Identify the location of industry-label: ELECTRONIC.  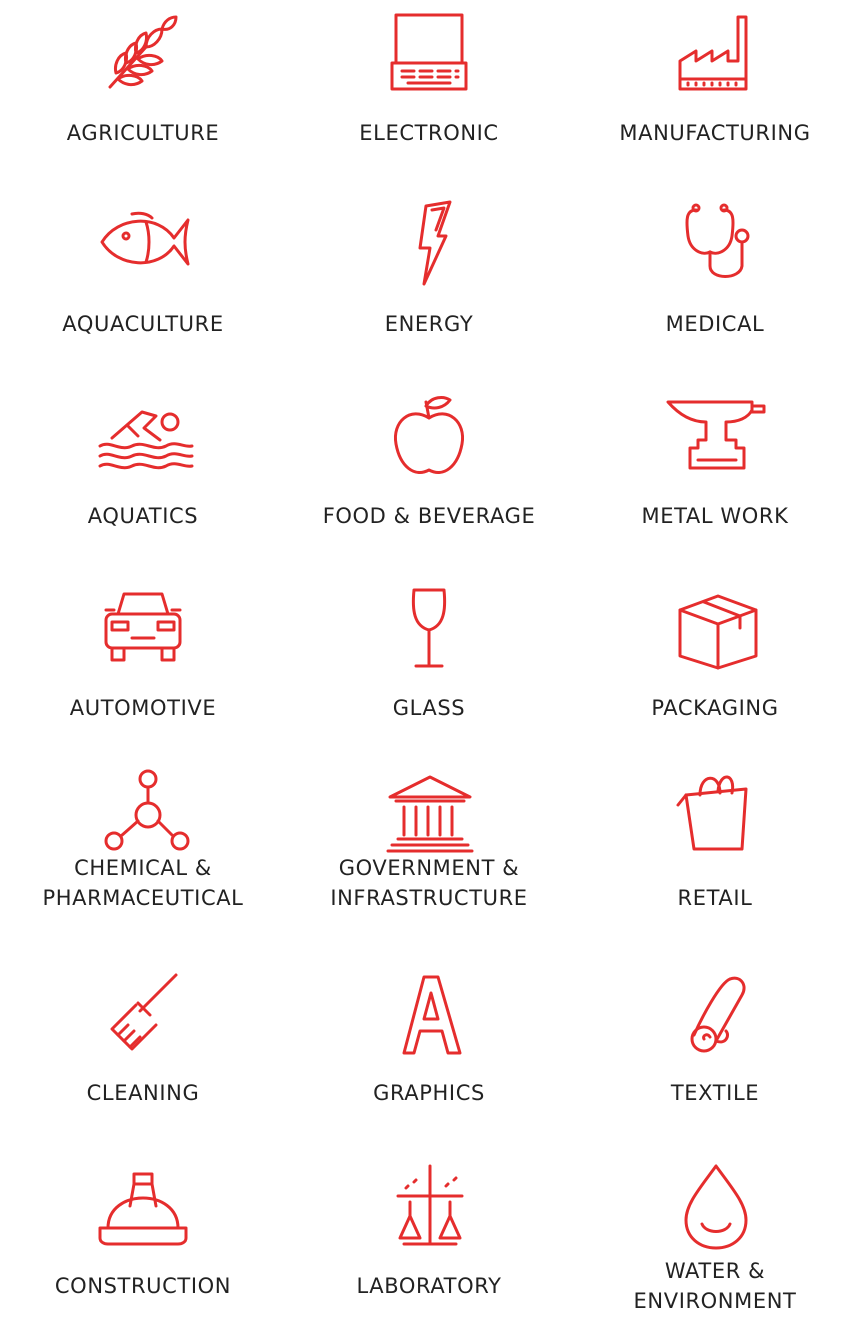
(429, 133).